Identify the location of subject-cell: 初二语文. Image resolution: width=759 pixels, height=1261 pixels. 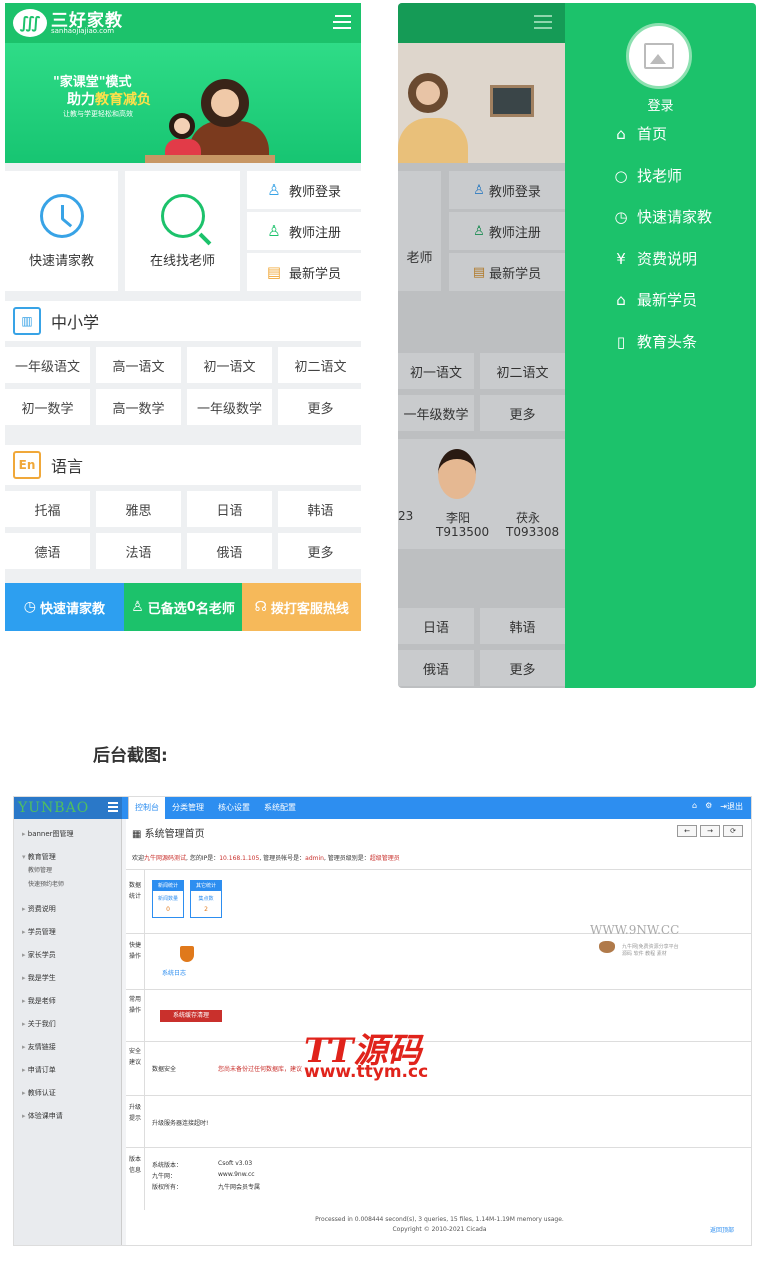
(319, 365).